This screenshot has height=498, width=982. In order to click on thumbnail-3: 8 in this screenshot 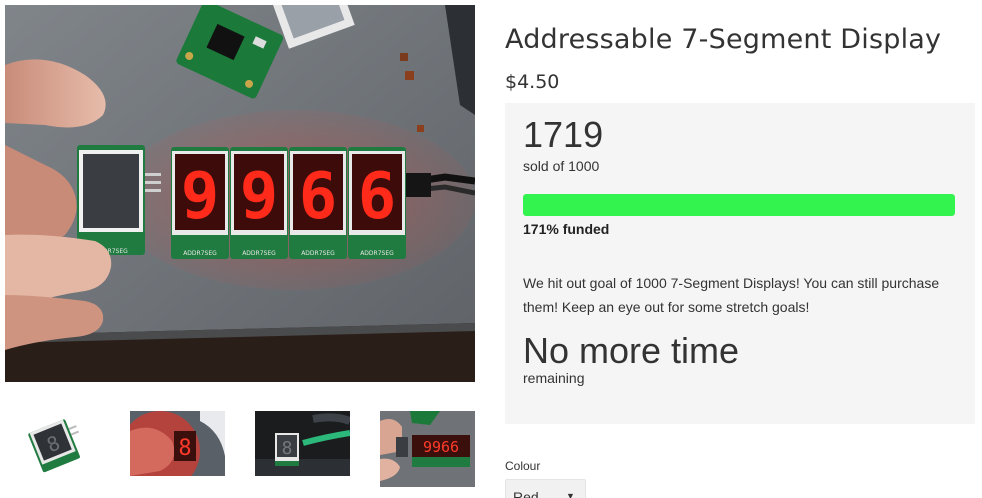, I will do `click(302, 443)`.